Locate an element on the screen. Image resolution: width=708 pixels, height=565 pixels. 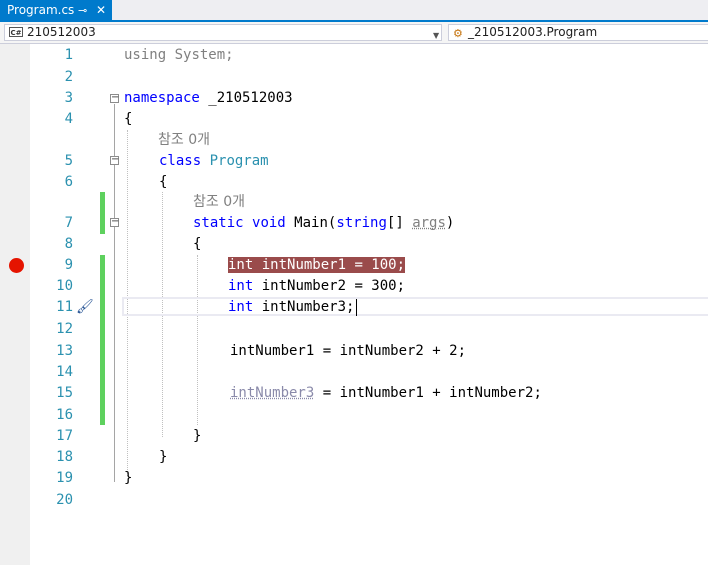
line-number: 11 is located at coordinates (64, 307).